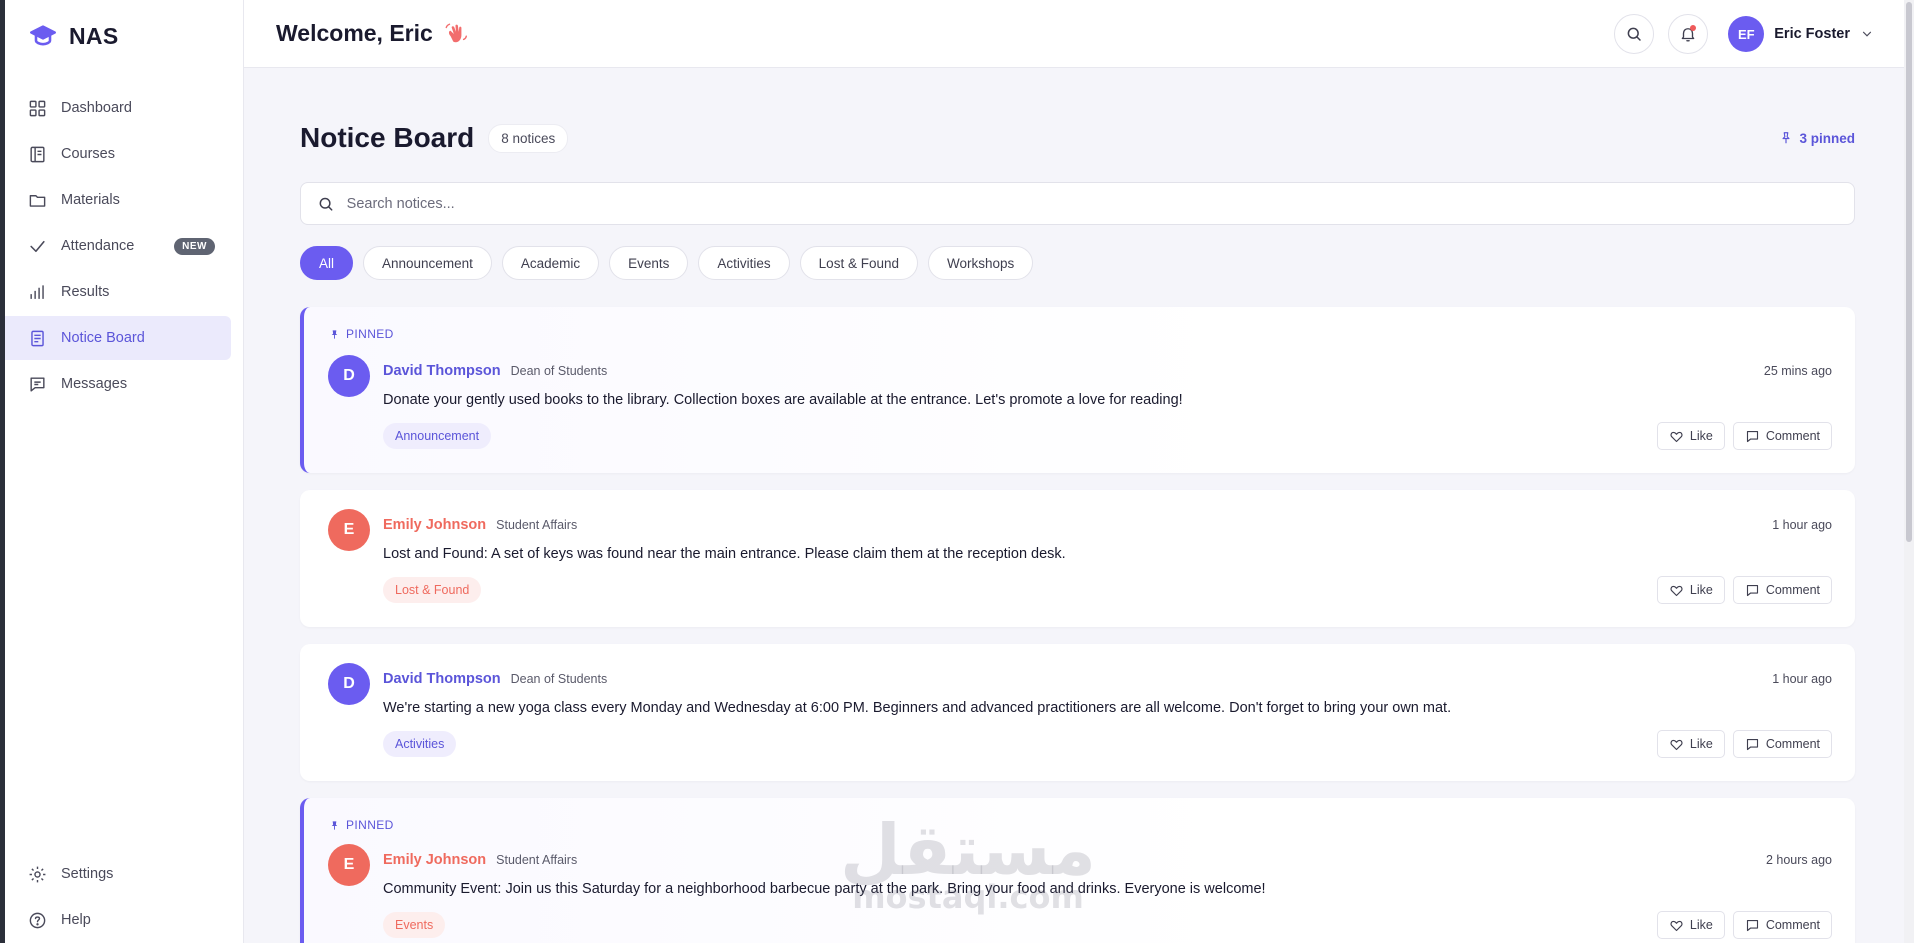 The width and height of the screenshot is (1914, 943). Describe the element at coordinates (194, 246) in the screenshot. I see `new-badge: NEW` at that location.